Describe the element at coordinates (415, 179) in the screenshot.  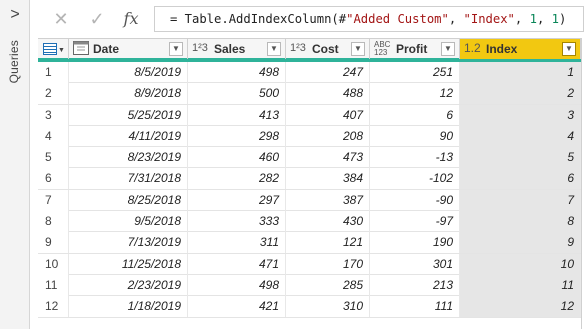
I see `profit-cell: -102` at that location.